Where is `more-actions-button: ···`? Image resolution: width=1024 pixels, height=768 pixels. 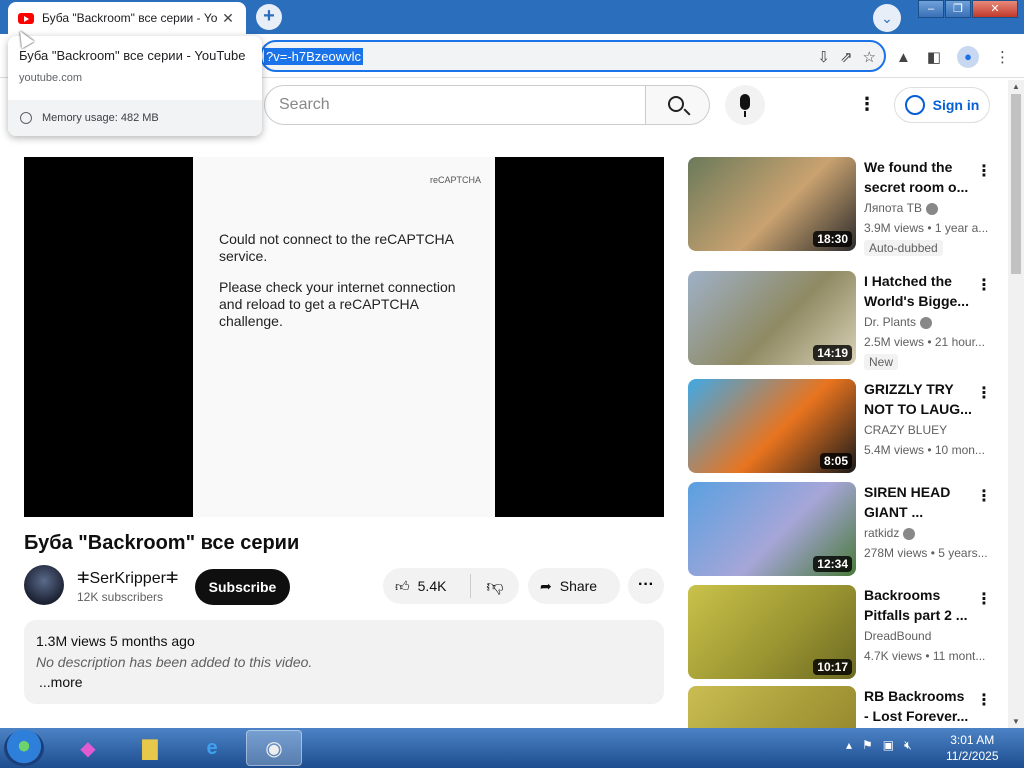 more-actions-button: ··· is located at coordinates (646, 586).